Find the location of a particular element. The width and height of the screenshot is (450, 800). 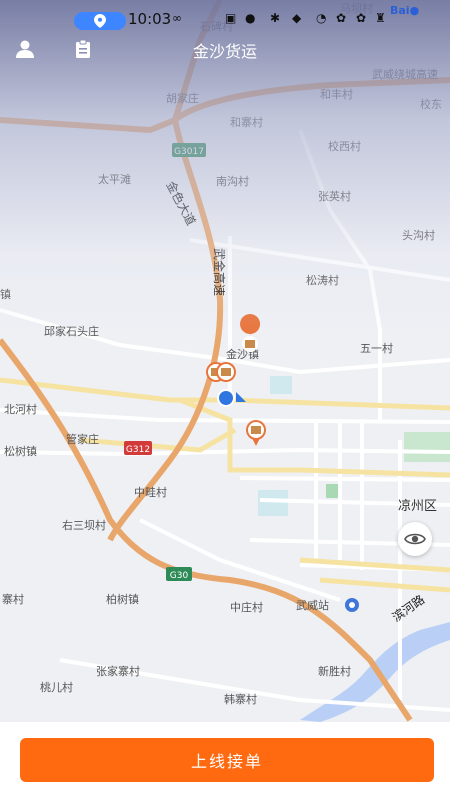

svg-text: 中庄村 is located at coordinates (246, 607).